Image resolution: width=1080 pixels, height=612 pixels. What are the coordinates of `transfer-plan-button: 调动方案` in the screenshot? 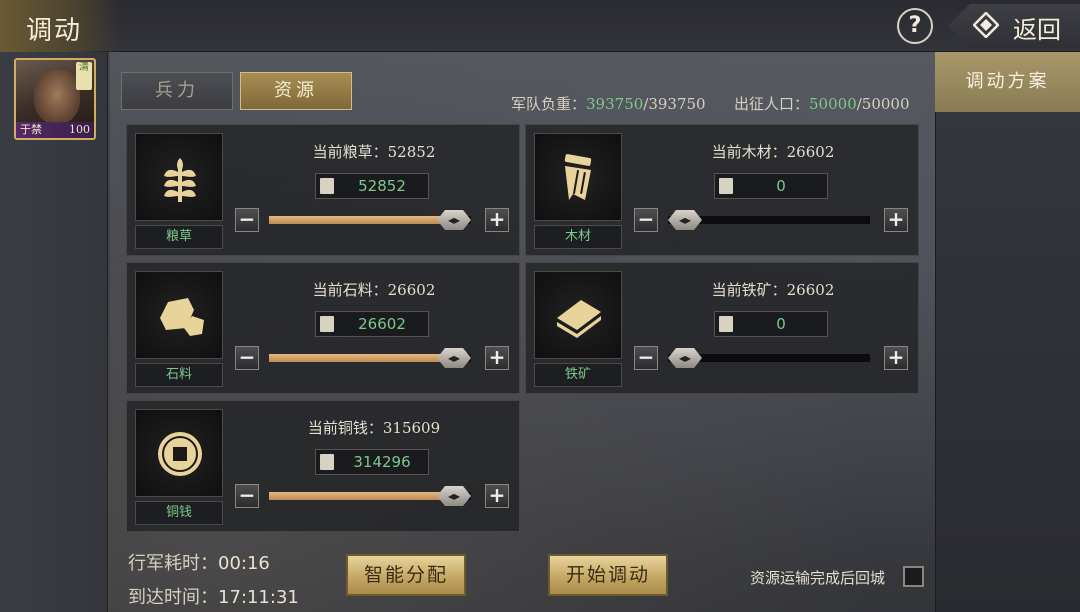 It's located at (1007, 82).